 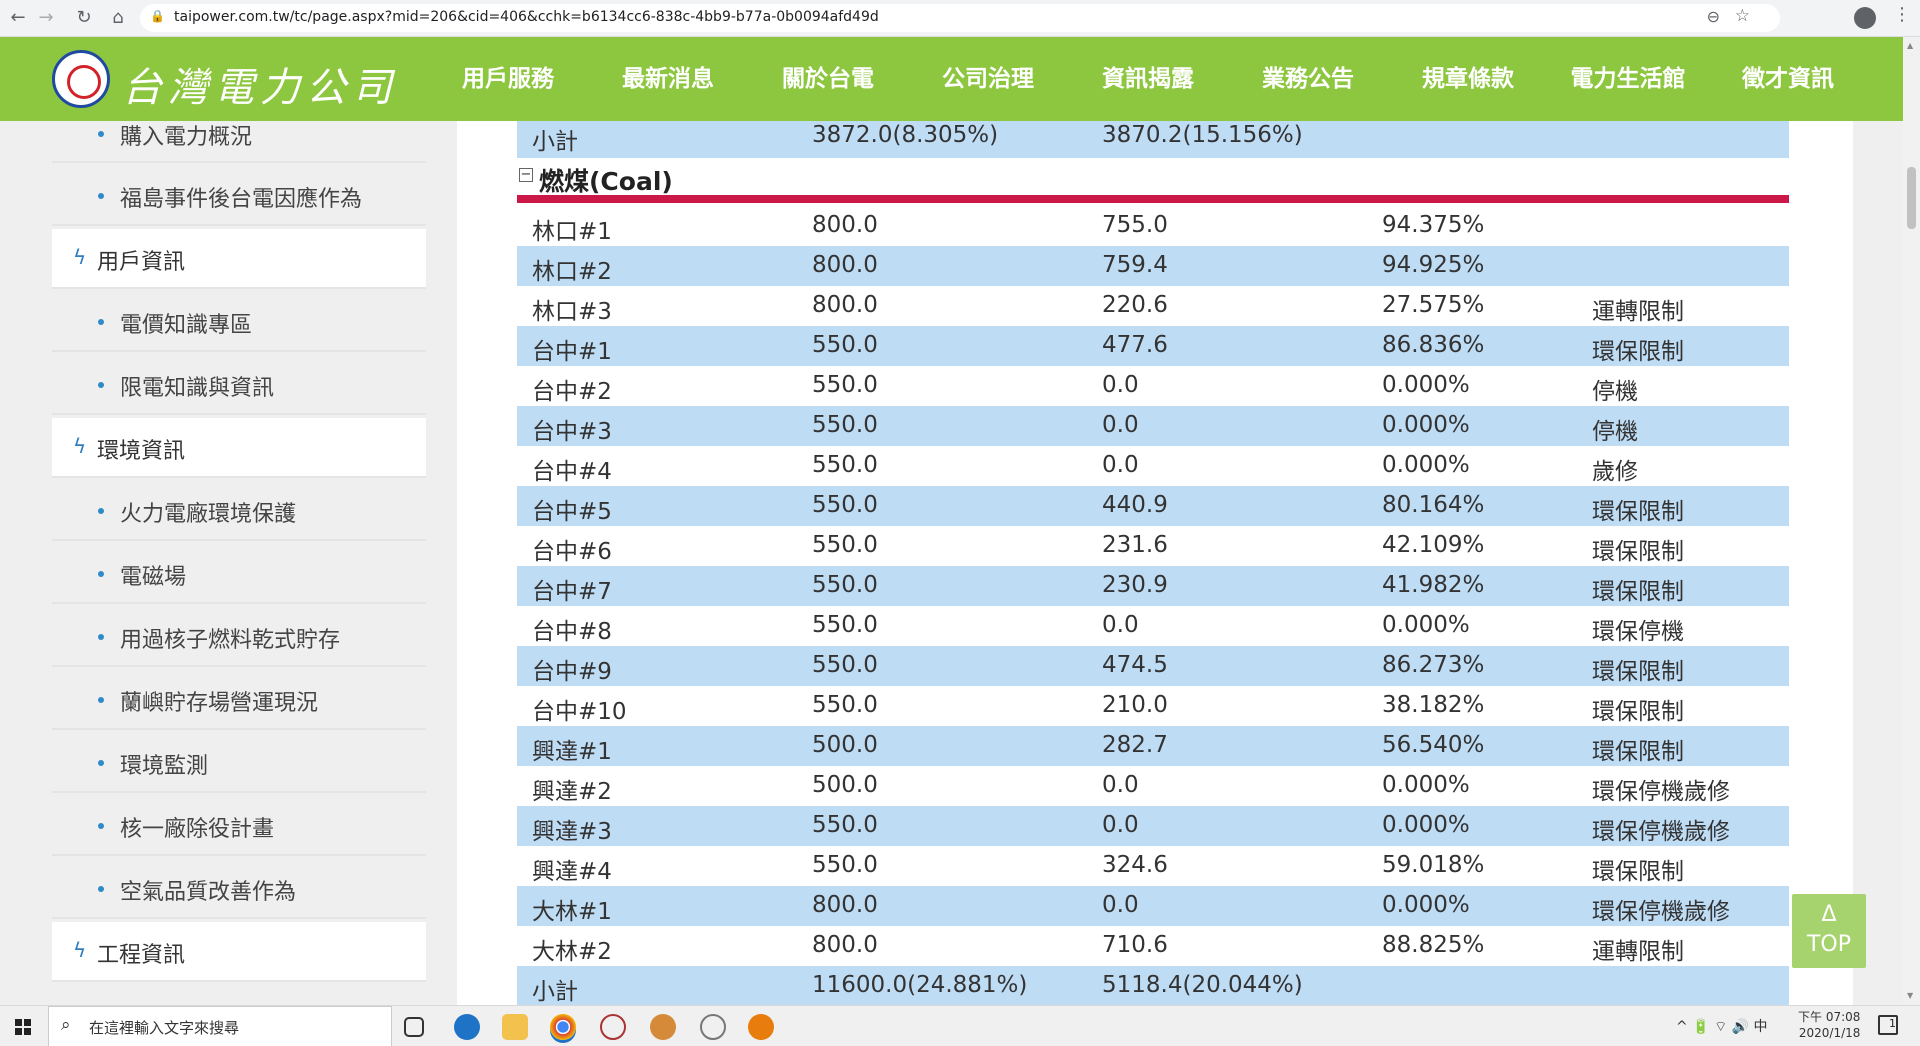 What do you see at coordinates (572, 512) in the screenshot?
I see `cell-name: 台中#5` at bounding box center [572, 512].